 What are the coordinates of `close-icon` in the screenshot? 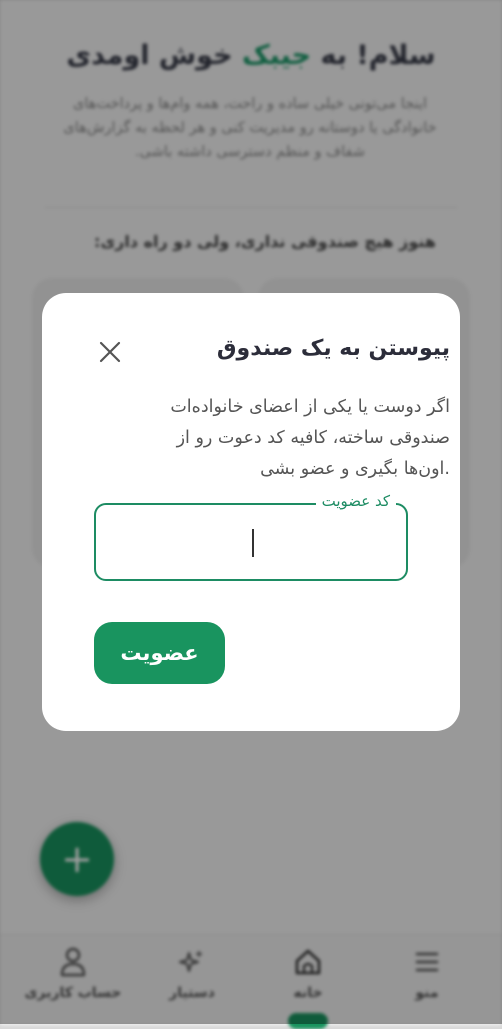 It's located at (110, 355).